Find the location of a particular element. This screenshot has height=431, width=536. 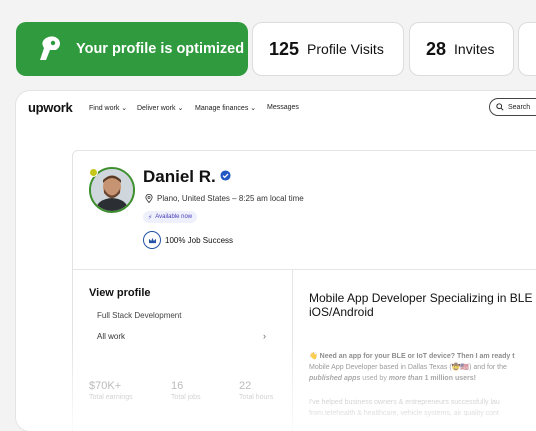

brand-logo-icon is located at coordinates (50, 48).